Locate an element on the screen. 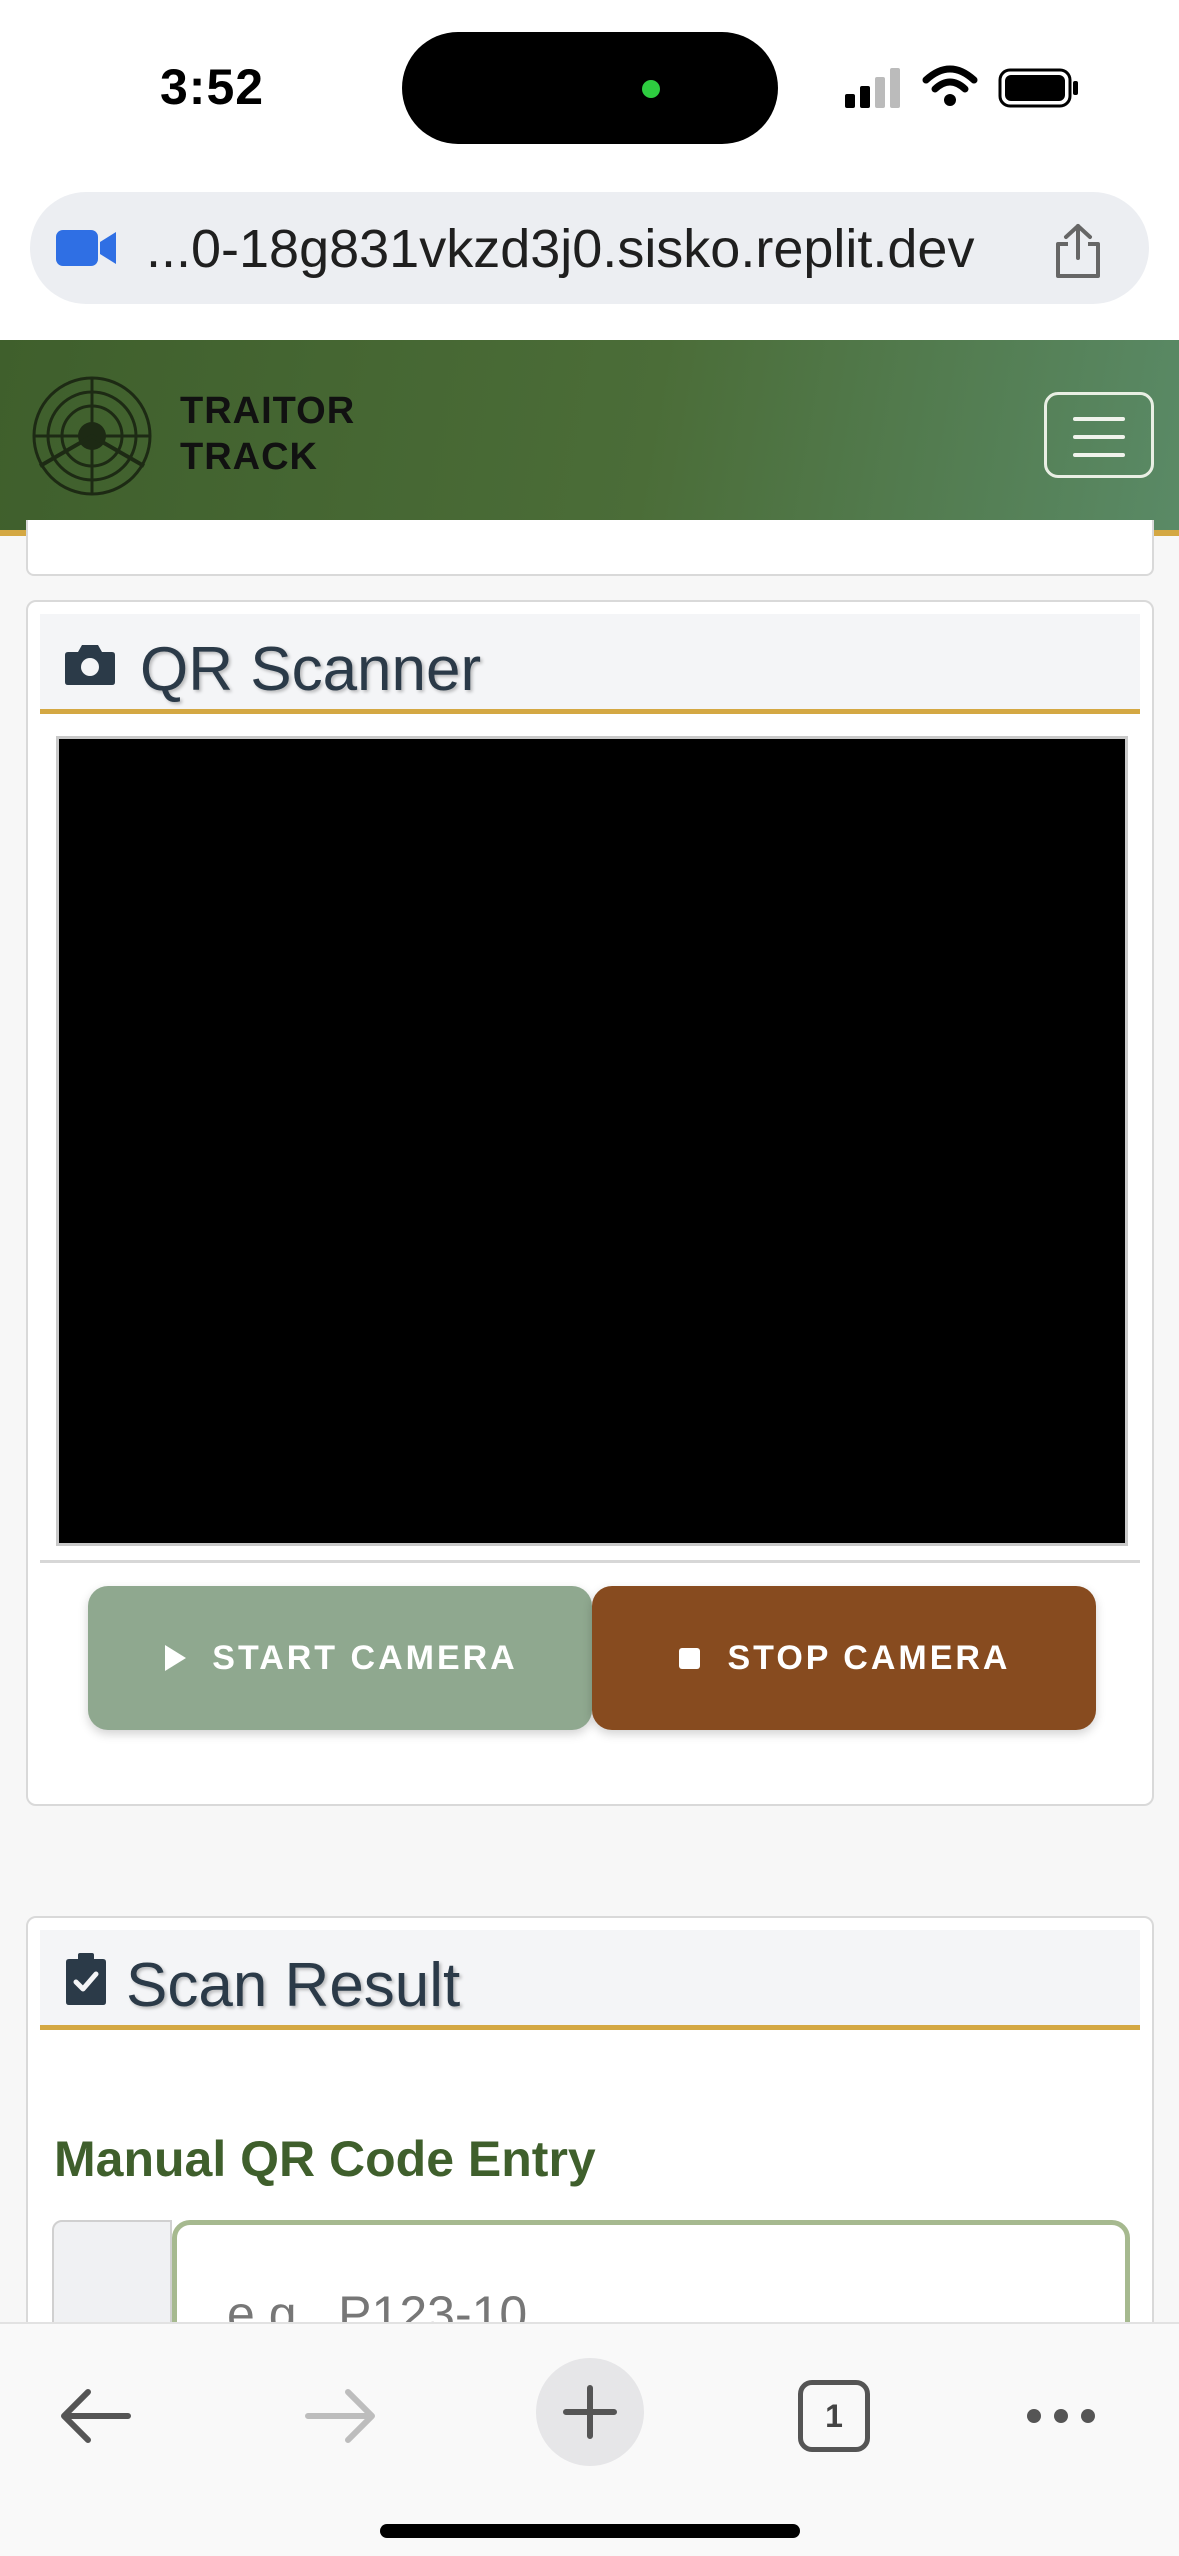  clipboard-check-icon is located at coordinates (86, 1979).